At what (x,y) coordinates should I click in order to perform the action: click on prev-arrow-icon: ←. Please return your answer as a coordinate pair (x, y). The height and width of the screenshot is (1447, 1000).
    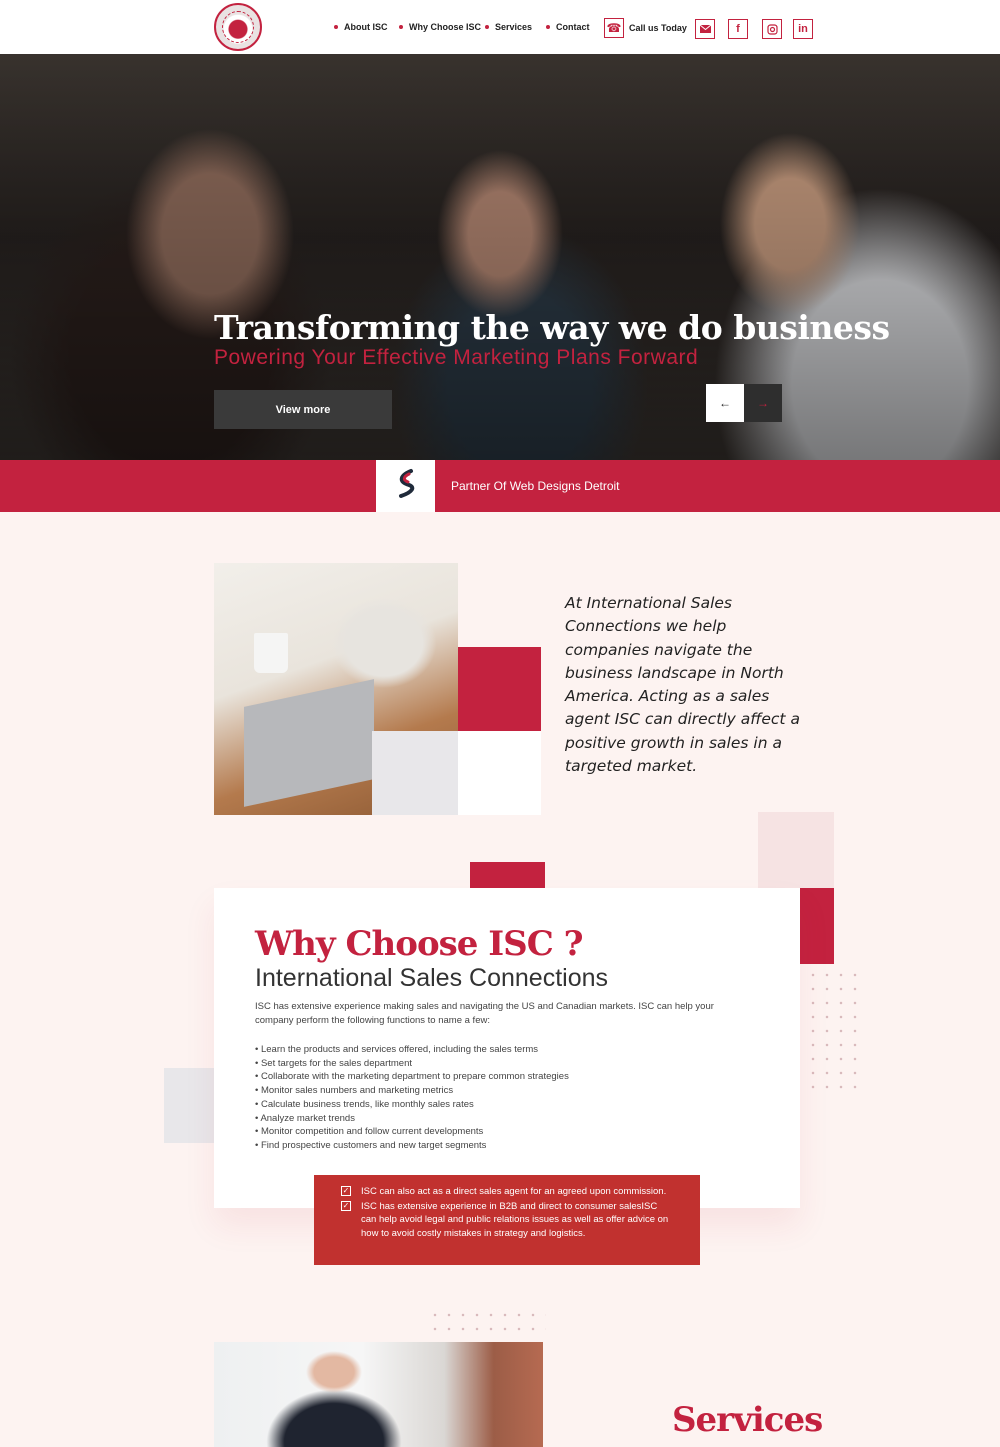
    Looking at the image, I should click on (725, 403).